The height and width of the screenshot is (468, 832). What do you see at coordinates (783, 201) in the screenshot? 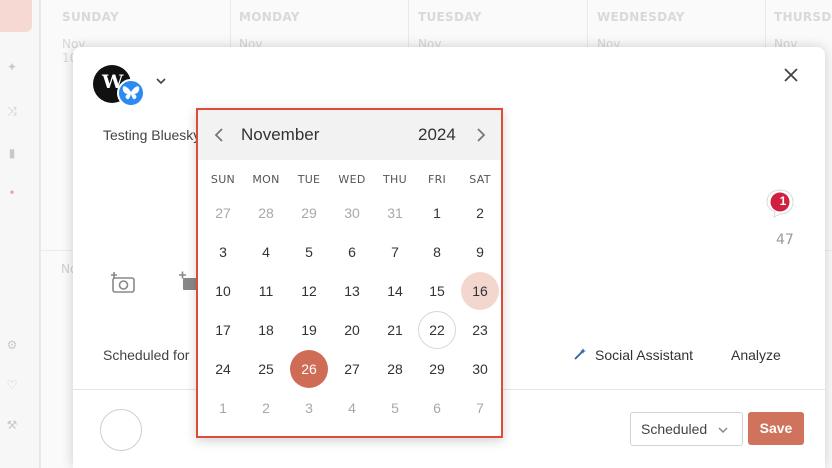
I see `warning-count: 1` at bounding box center [783, 201].